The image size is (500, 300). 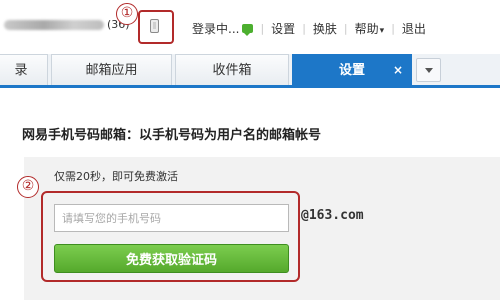 What do you see at coordinates (232, 69) in the screenshot?
I see `tab-inbox: 收件箱` at bounding box center [232, 69].